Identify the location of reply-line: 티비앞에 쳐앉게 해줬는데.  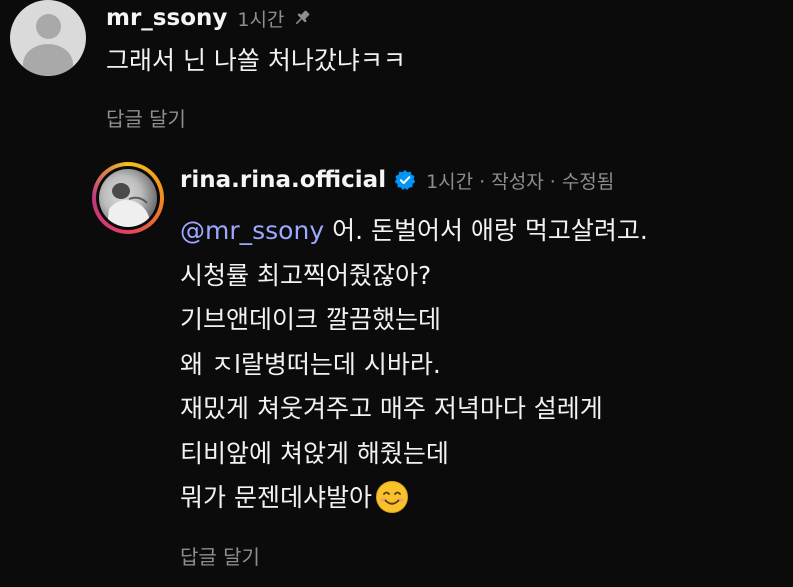
(314, 453).